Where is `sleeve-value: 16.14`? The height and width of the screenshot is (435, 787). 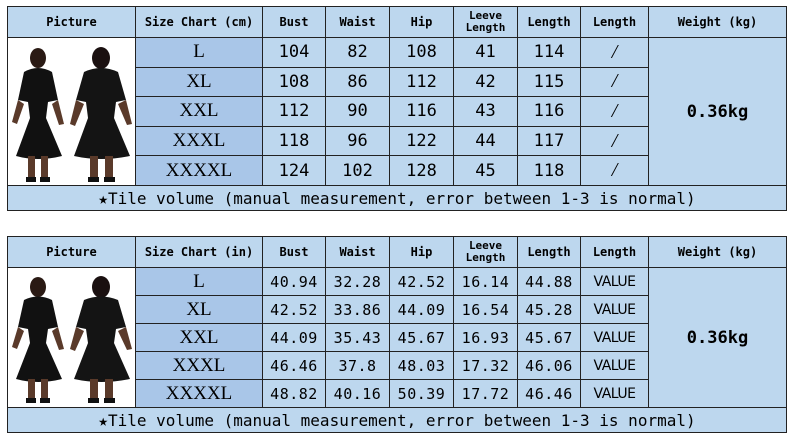
sleeve-value: 16.14 is located at coordinates (485, 281).